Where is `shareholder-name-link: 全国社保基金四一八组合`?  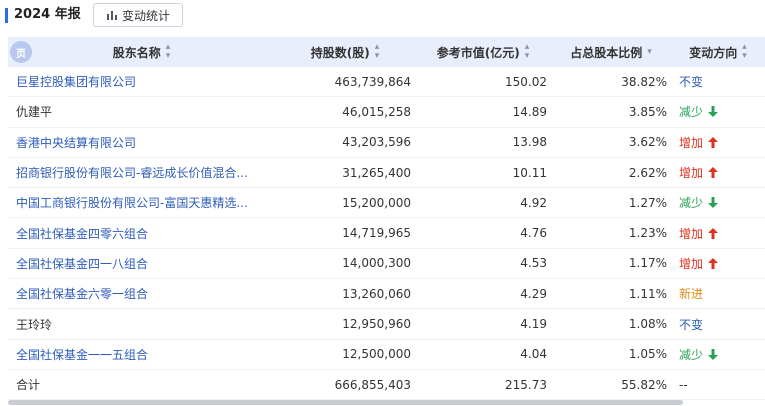
shareholder-name-link: 全国社保基金四一八组合 is located at coordinates (82, 263).